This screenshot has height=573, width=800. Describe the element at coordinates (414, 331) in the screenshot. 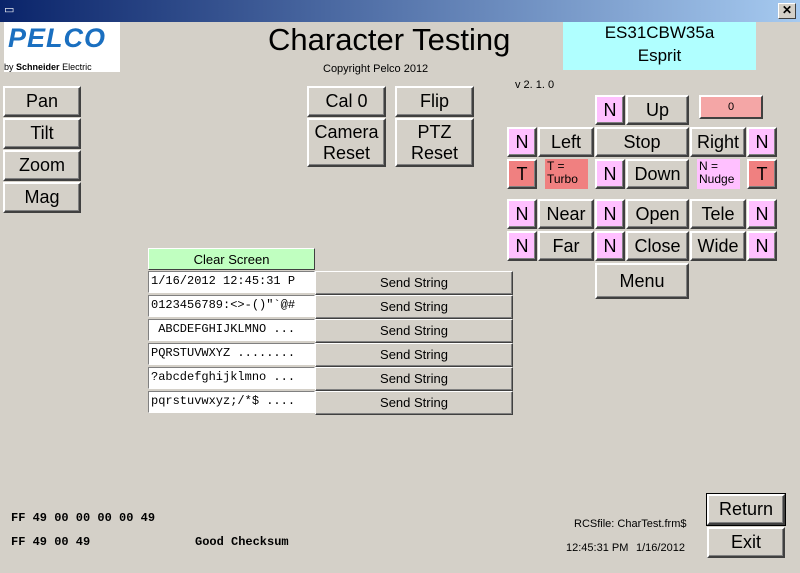

I see `send-string-button-3: Send String` at that location.